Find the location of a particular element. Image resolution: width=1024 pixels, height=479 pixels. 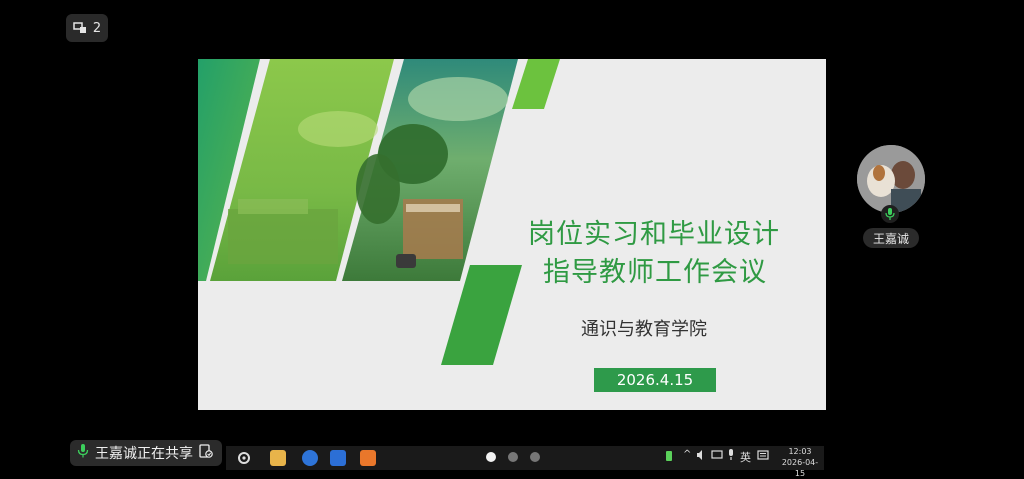

slide-title-line1: 岗位实习和毕业设计 is located at coordinates (654, 234).